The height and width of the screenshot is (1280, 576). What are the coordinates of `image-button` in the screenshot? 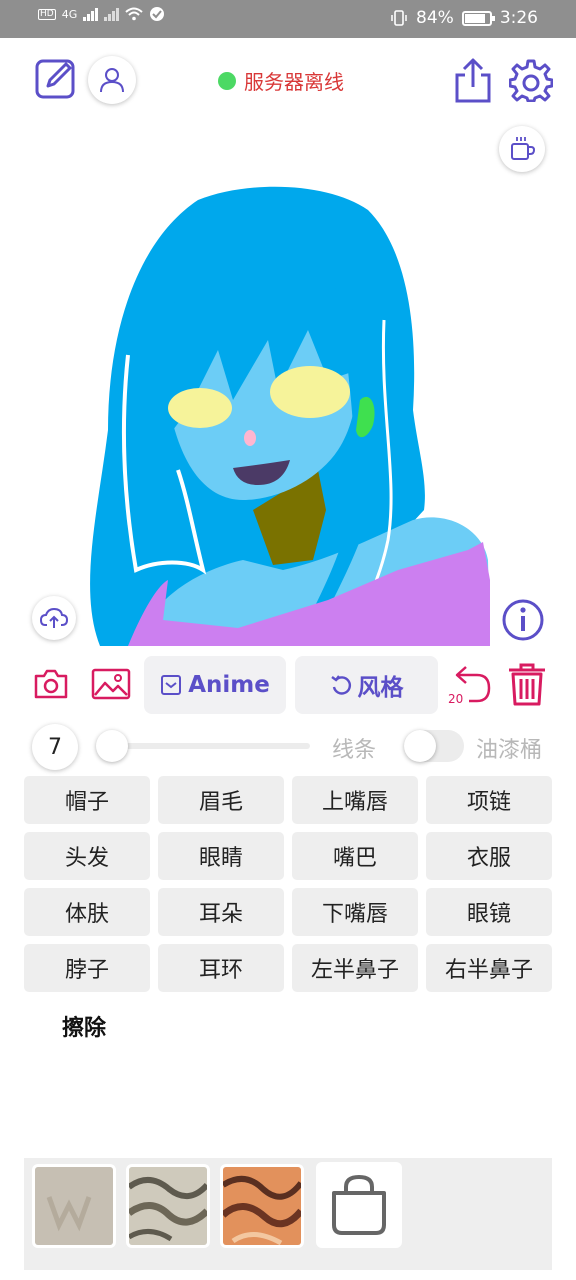 It's located at (111, 684).